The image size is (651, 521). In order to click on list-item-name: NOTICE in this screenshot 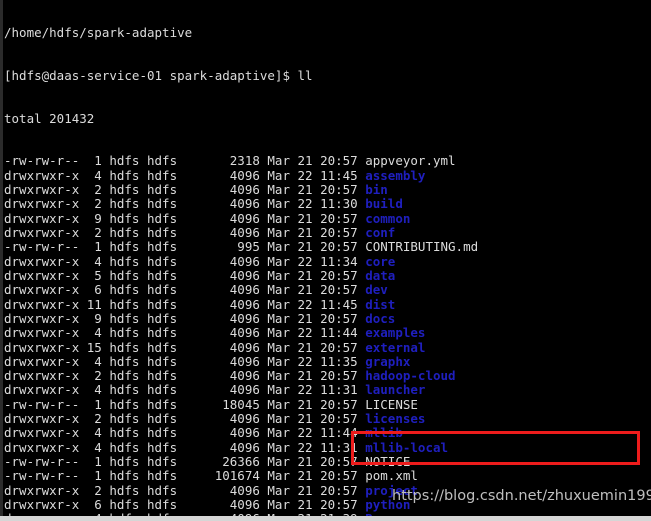, I will do `click(387, 461)`.